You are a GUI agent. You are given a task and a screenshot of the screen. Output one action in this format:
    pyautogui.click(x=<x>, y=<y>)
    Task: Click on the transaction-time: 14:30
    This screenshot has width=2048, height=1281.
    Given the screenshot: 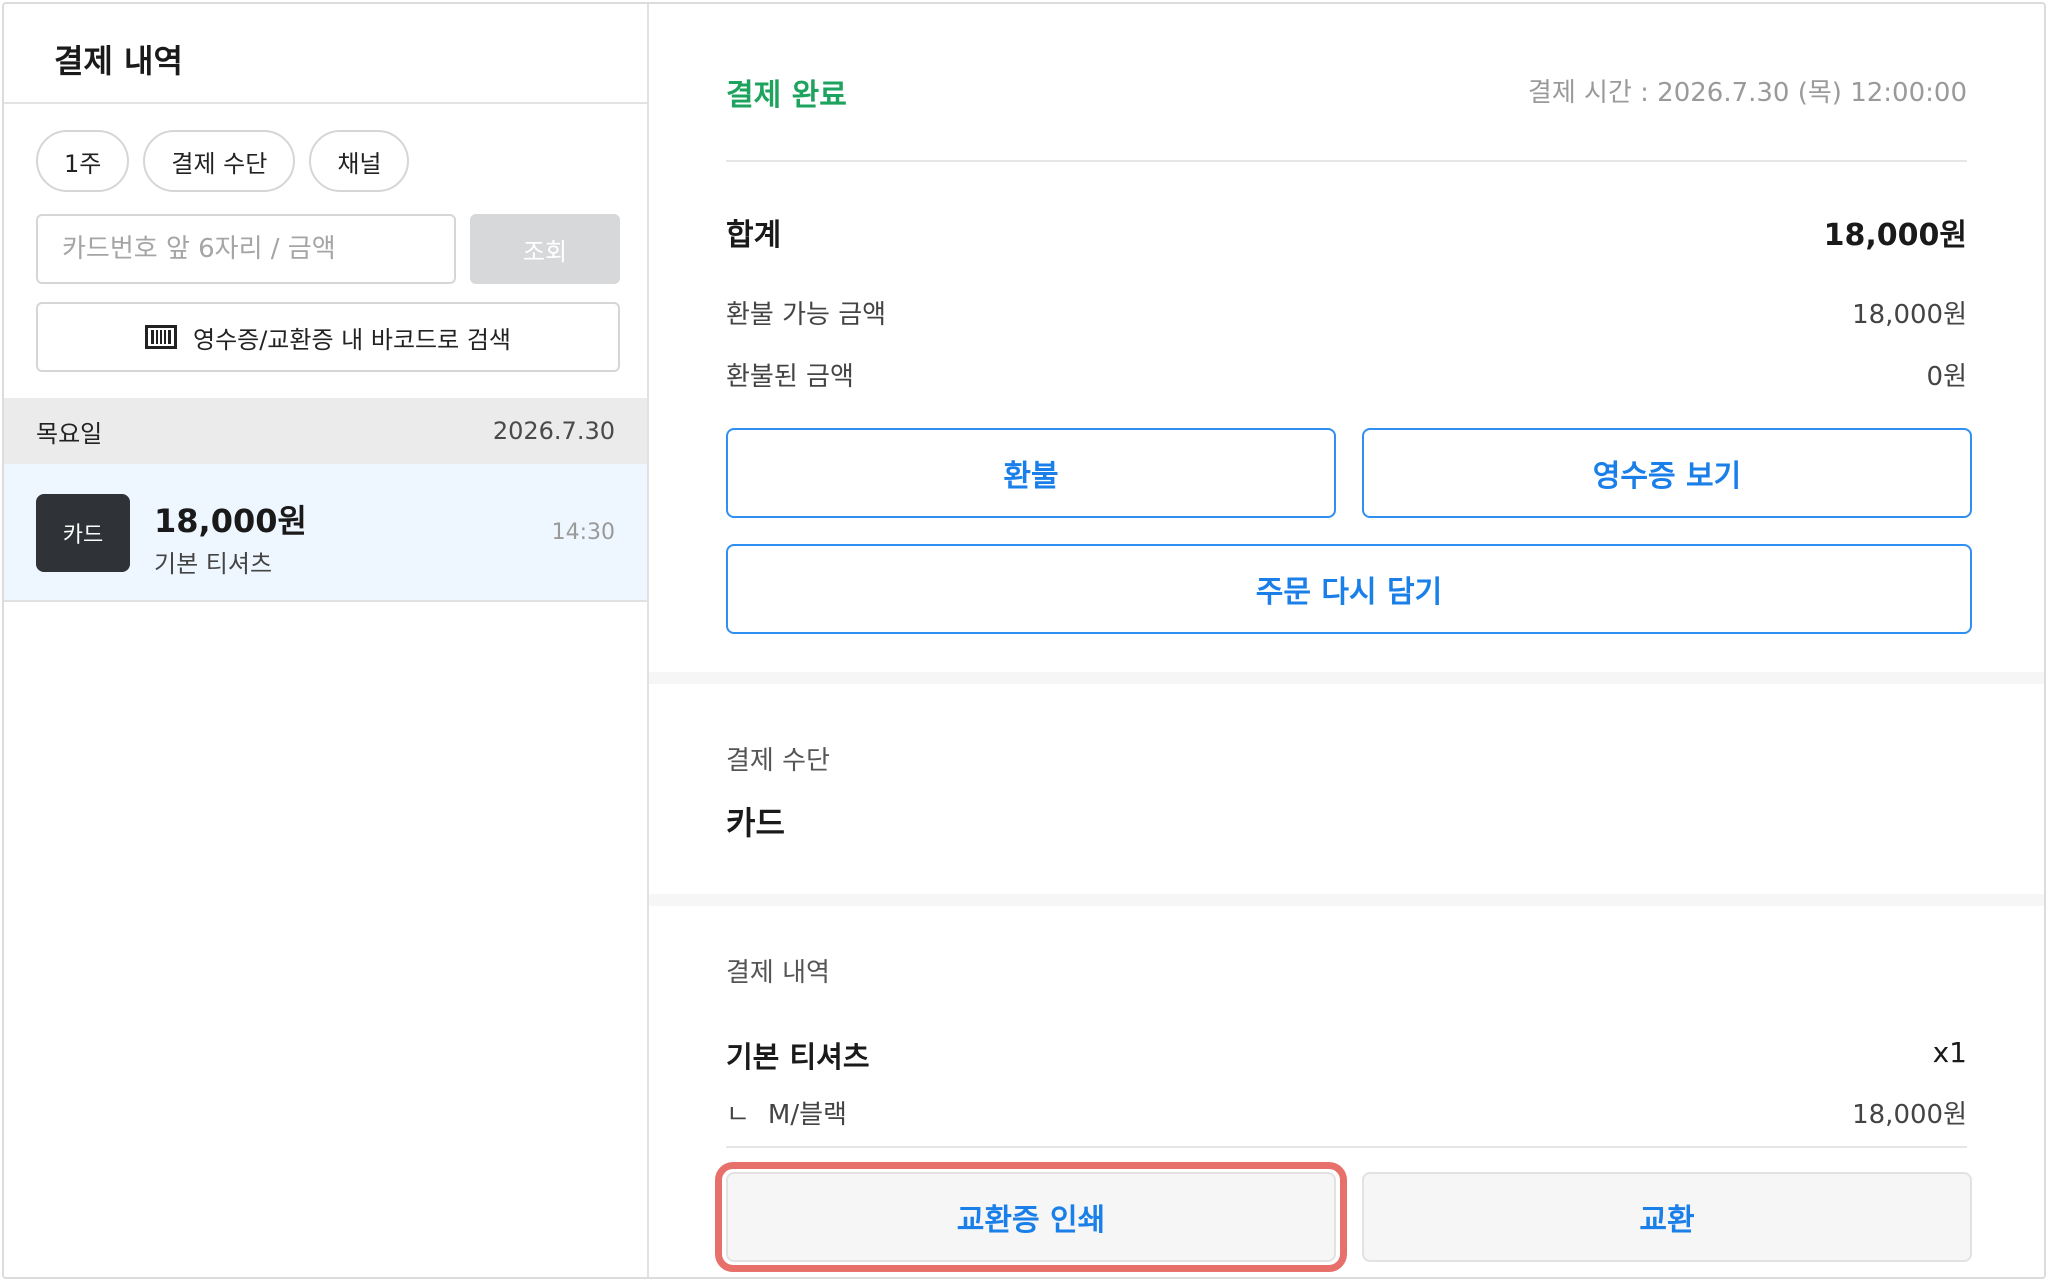 What is the action you would take?
    pyautogui.click(x=583, y=532)
    